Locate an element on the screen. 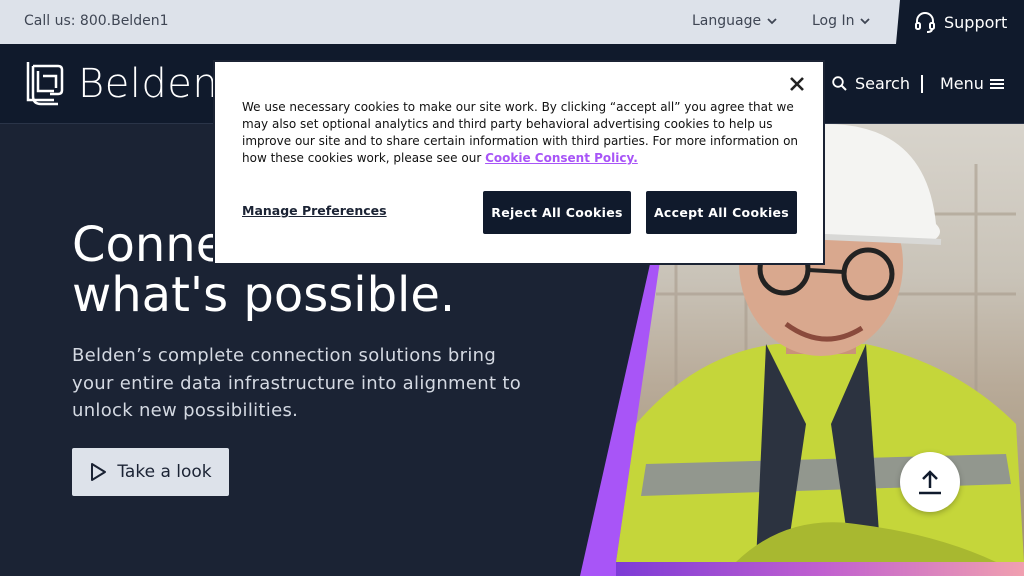  accept-all-cookies-button: Accept All Cookies is located at coordinates (721, 212).